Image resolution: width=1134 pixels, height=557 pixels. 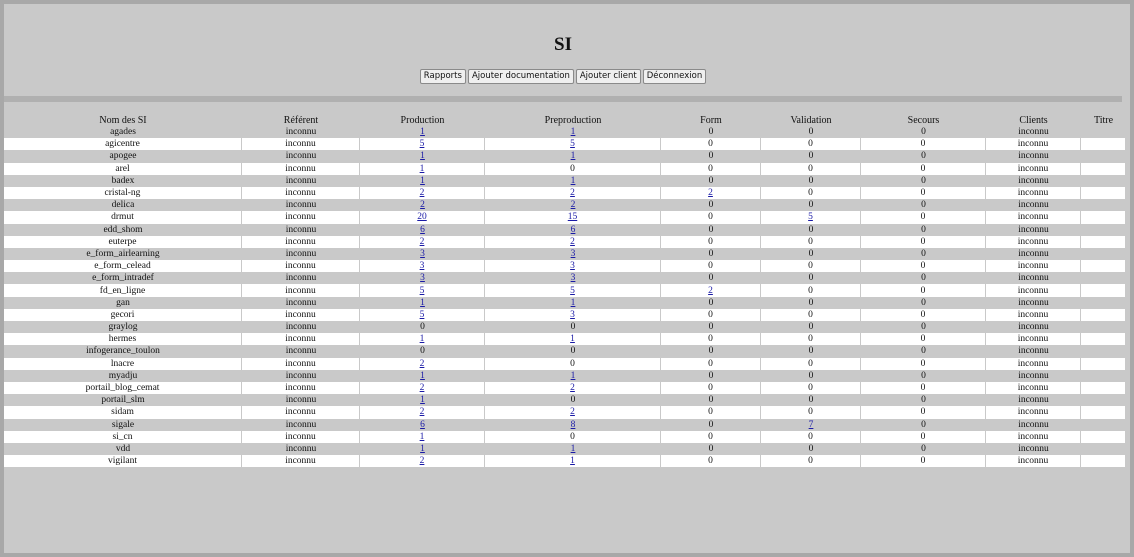 I want to click on logout-button: Déconnexion, so click(x=674, y=76).